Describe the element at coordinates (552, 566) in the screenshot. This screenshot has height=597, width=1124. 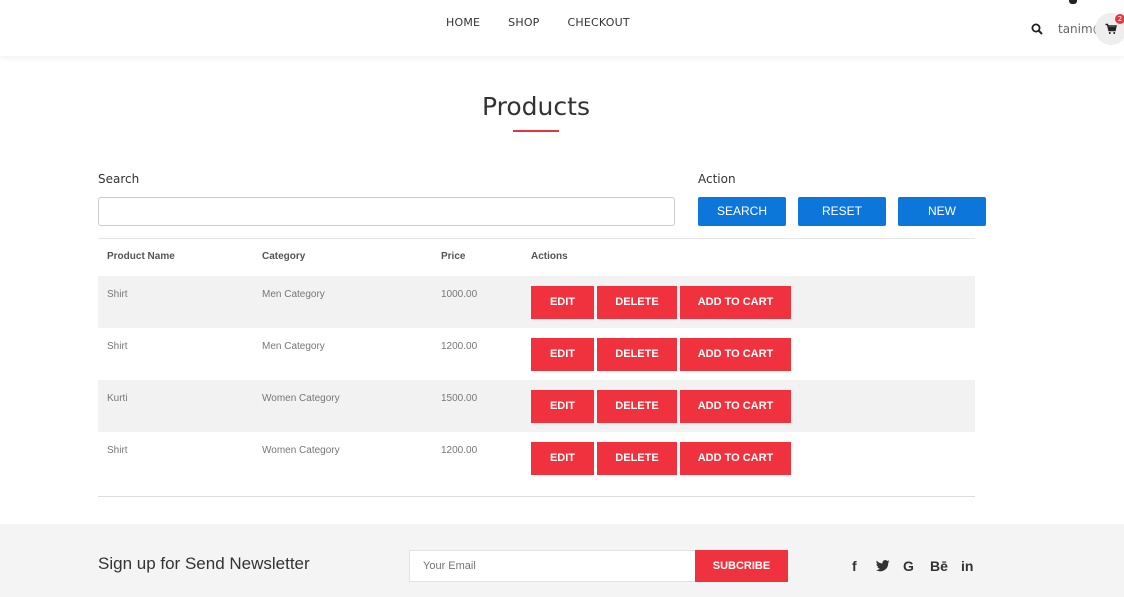
I see `email-field` at that location.